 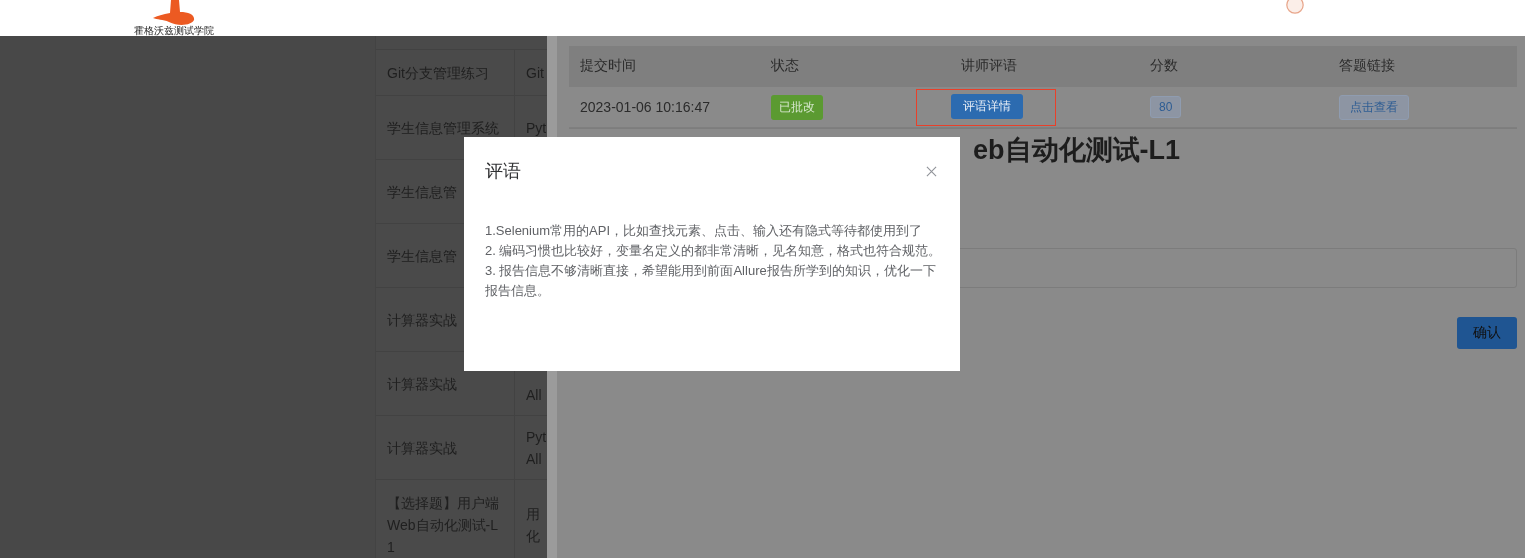 What do you see at coordinates (1076, 150) in the screenshot?
I see `exercise-title: eb自动化测试-L1` at bounding box center [1076, 150].